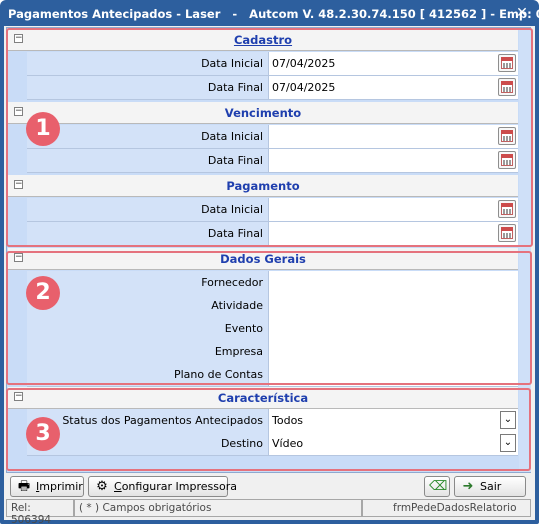  I want to click on group-pagamento: − Pagamento, so click(263, 186).